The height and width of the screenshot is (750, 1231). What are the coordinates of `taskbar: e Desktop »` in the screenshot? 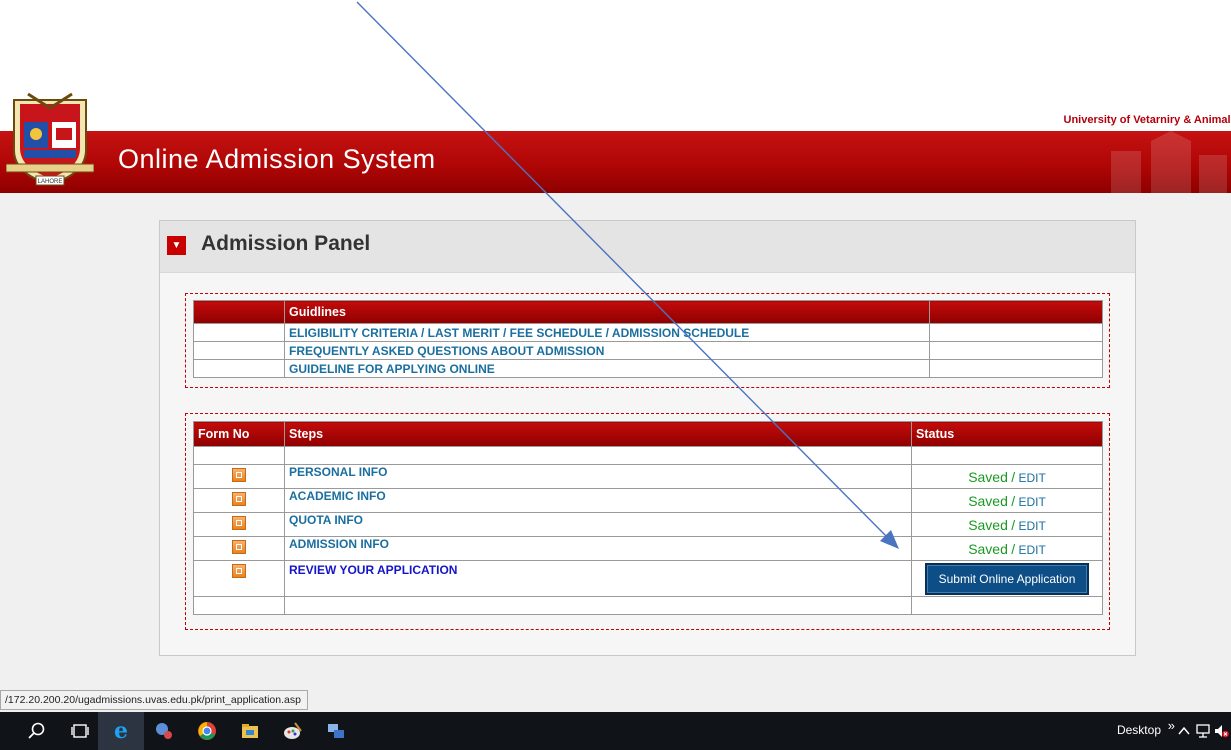 It's located at (615, 731).